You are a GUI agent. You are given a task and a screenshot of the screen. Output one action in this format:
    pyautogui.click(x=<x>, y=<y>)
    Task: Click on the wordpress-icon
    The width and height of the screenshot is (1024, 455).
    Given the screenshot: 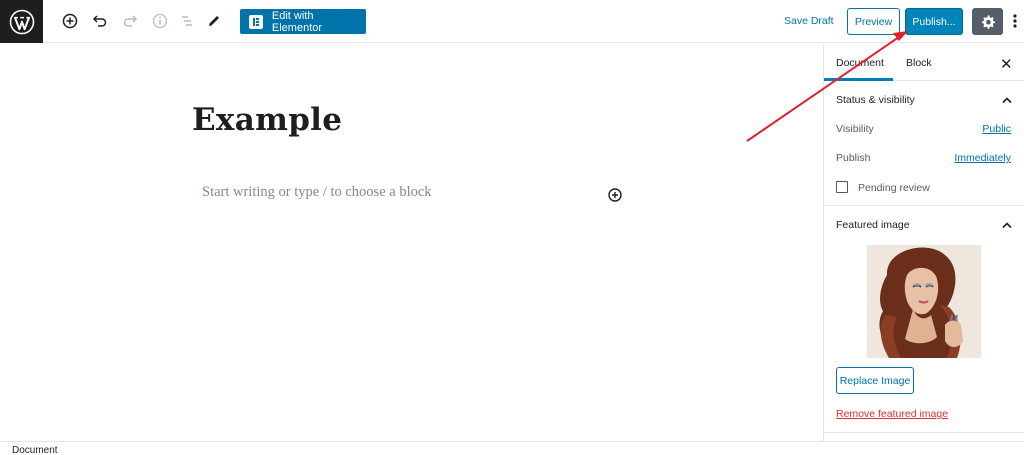 What is the action you would take?
    pyautogui.click(x=21, y=21)
    